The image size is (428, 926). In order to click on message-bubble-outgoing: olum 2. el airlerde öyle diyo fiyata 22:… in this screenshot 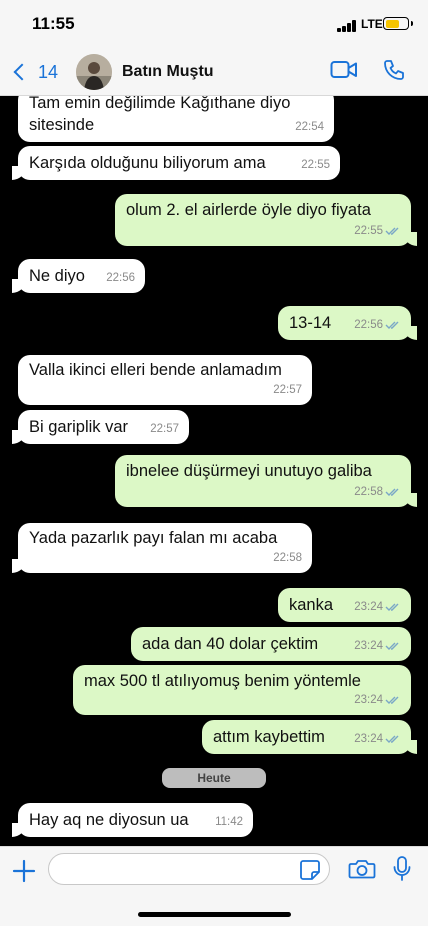, I will do `click(266, 220)`.